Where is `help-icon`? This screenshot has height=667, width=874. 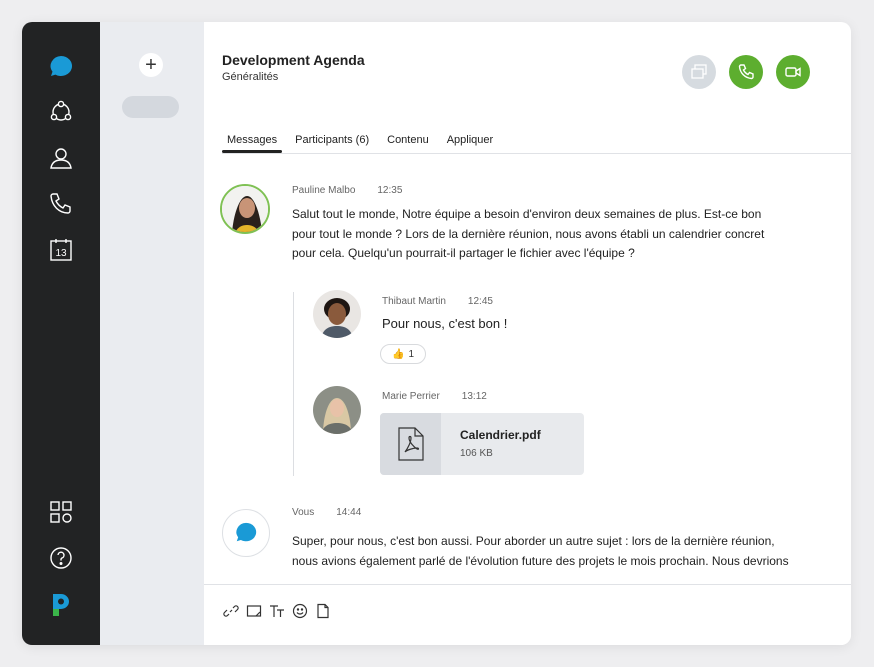
help-icon is located at coordinates (61, 558).